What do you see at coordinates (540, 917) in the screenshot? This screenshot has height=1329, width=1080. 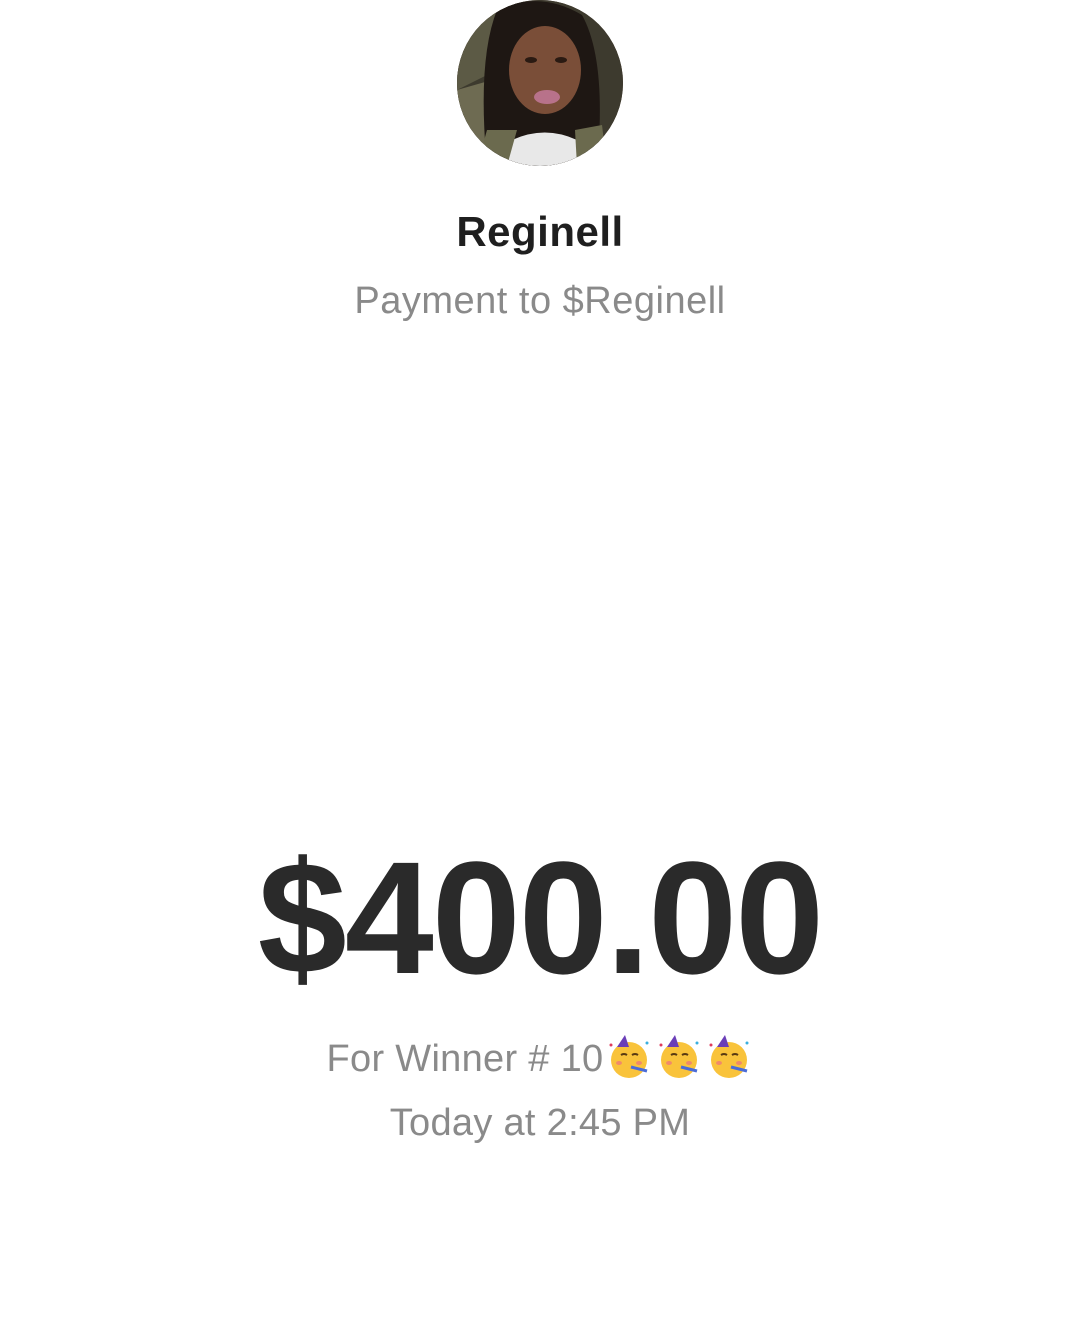 I see `payment-amount: $400.00` at bounding box center [540, 917].